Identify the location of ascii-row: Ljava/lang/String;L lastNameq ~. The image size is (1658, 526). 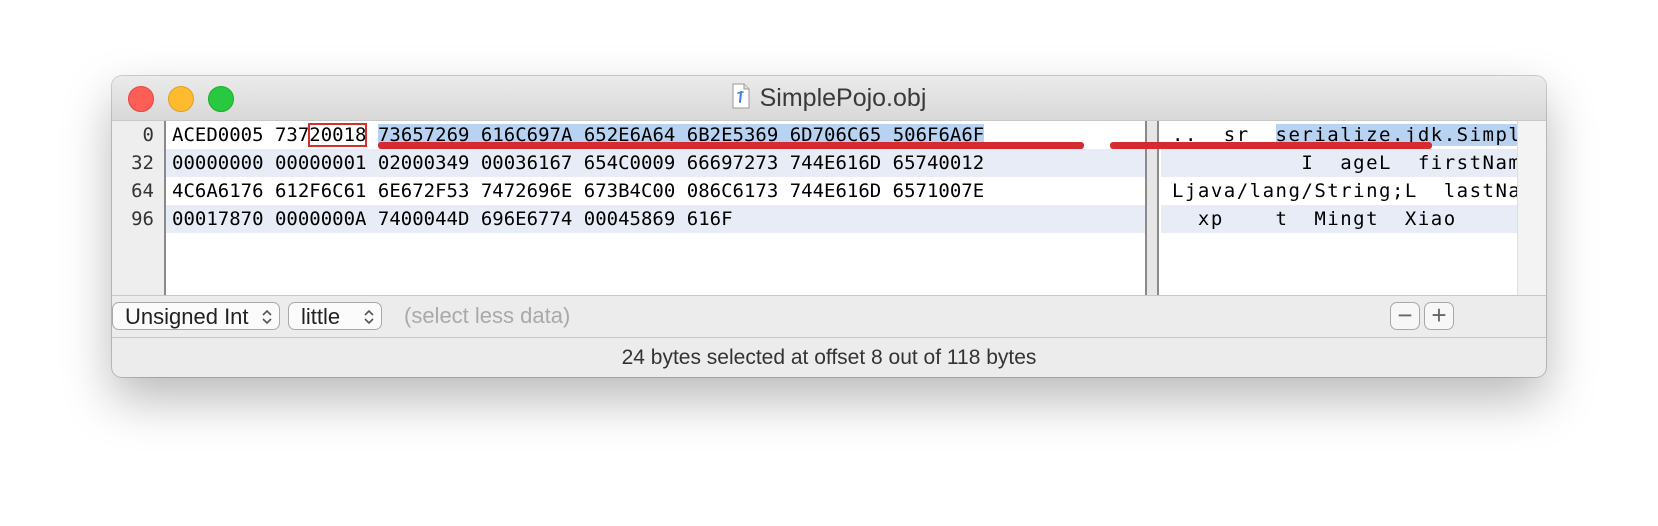
(1353, 191).